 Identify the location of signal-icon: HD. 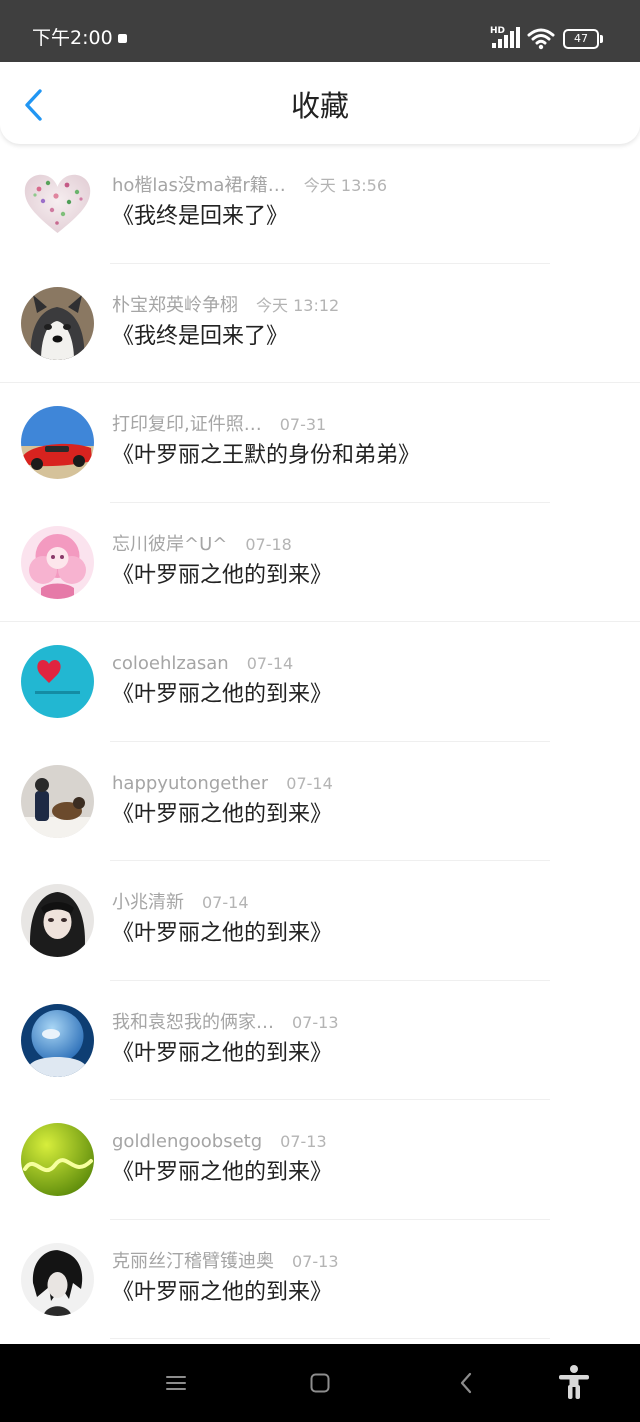
(505, 38).